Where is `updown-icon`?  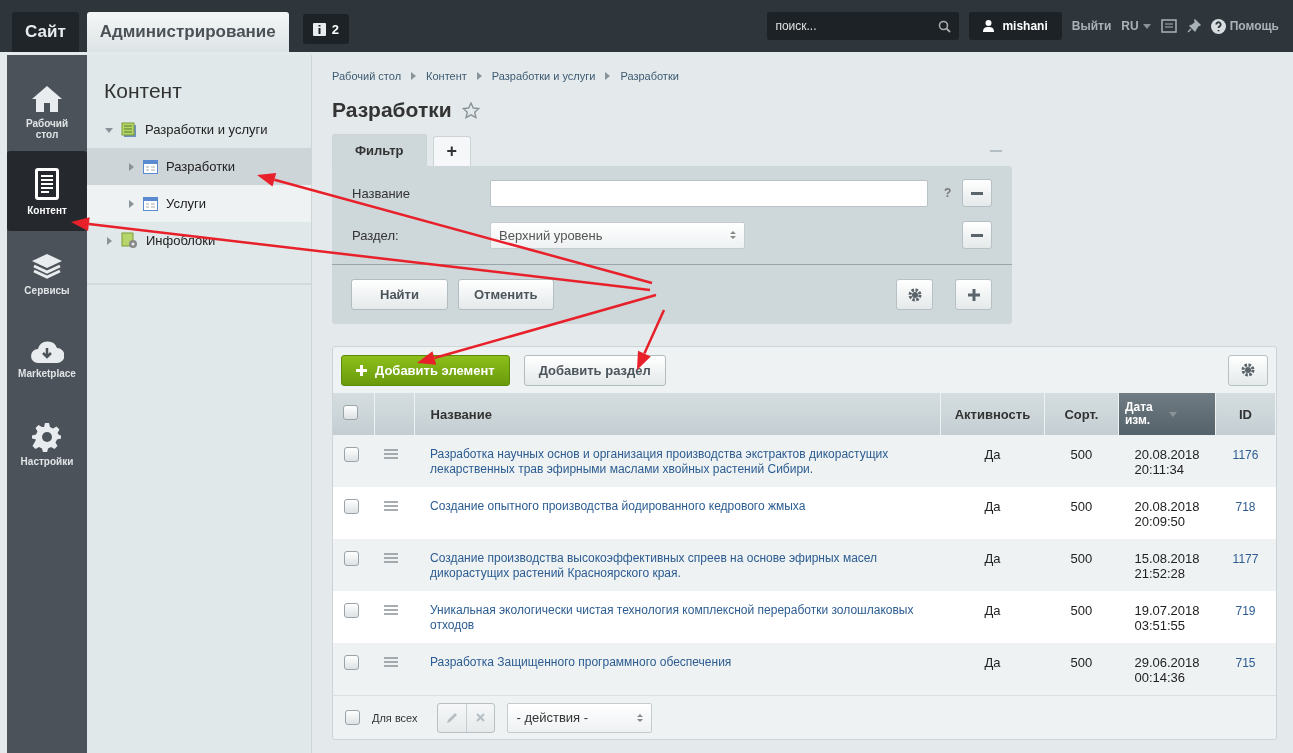 updown-icon is located at coordinates (733, 235).